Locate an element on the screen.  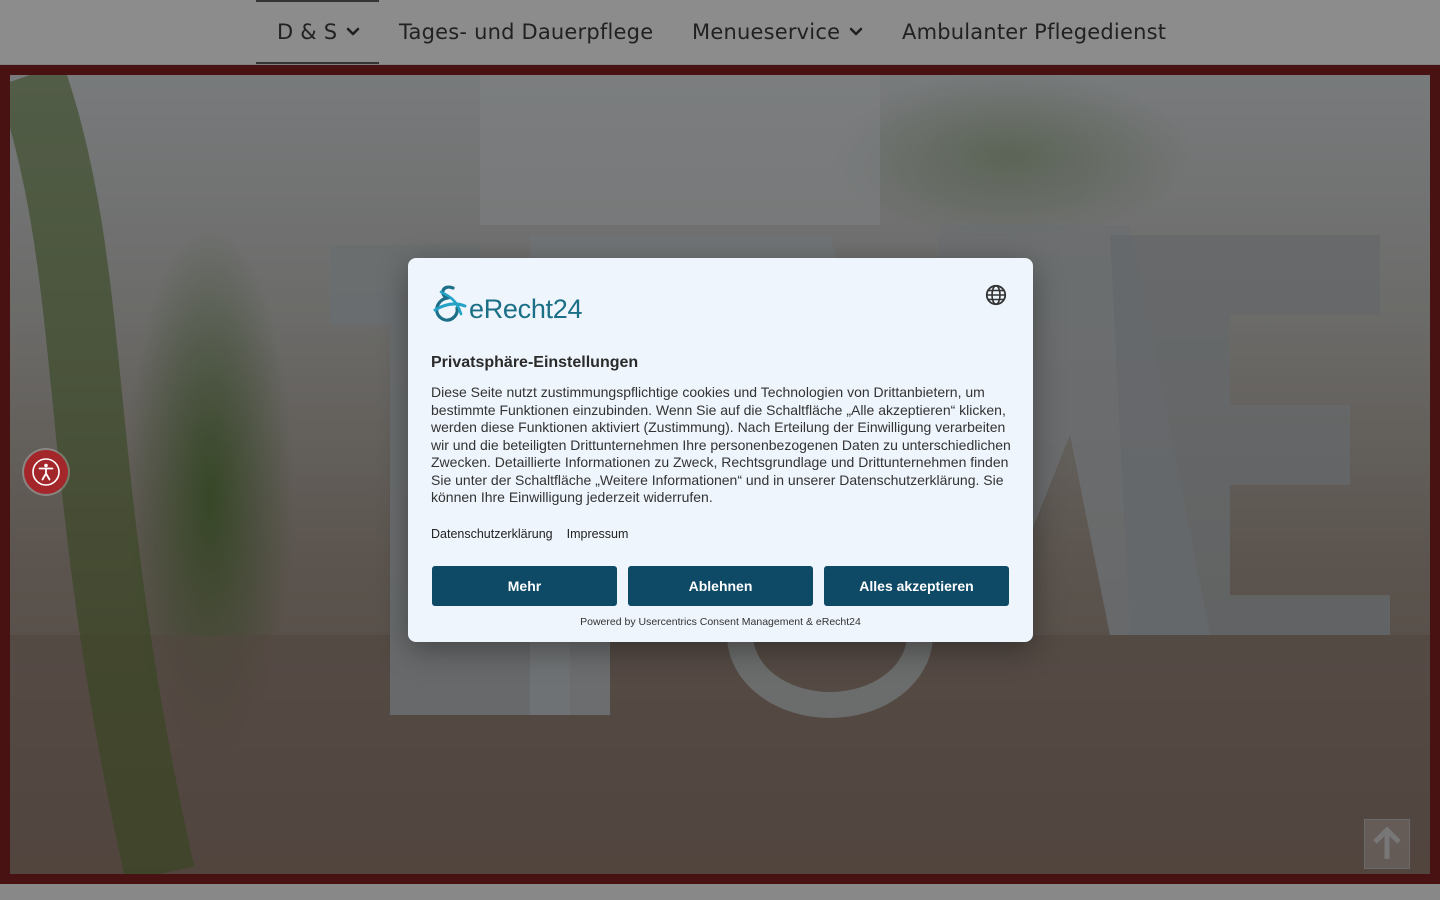
erecht24-logo: eRecht24 is located at coordinates (506, 303).